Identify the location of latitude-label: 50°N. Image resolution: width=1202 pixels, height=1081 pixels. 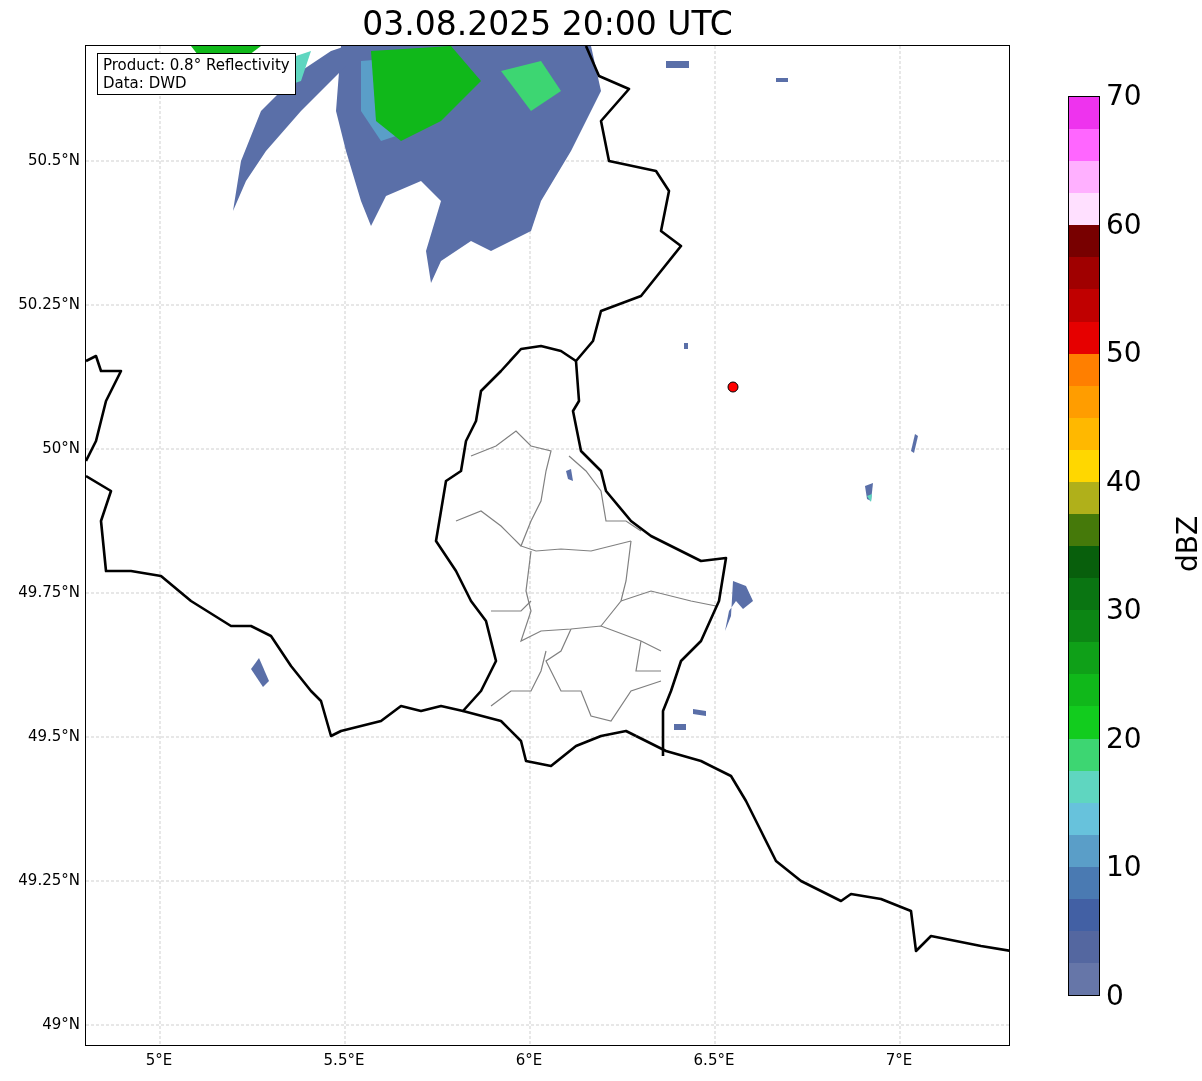
(61, 448).